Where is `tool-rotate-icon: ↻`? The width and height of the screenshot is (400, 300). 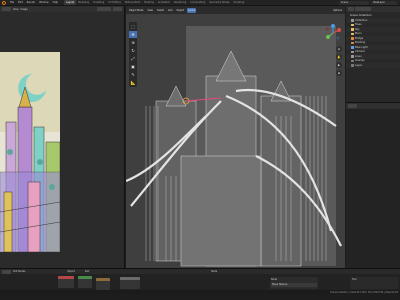 tool-rotate-icon: ↻ is located at coordinates (133, 50).